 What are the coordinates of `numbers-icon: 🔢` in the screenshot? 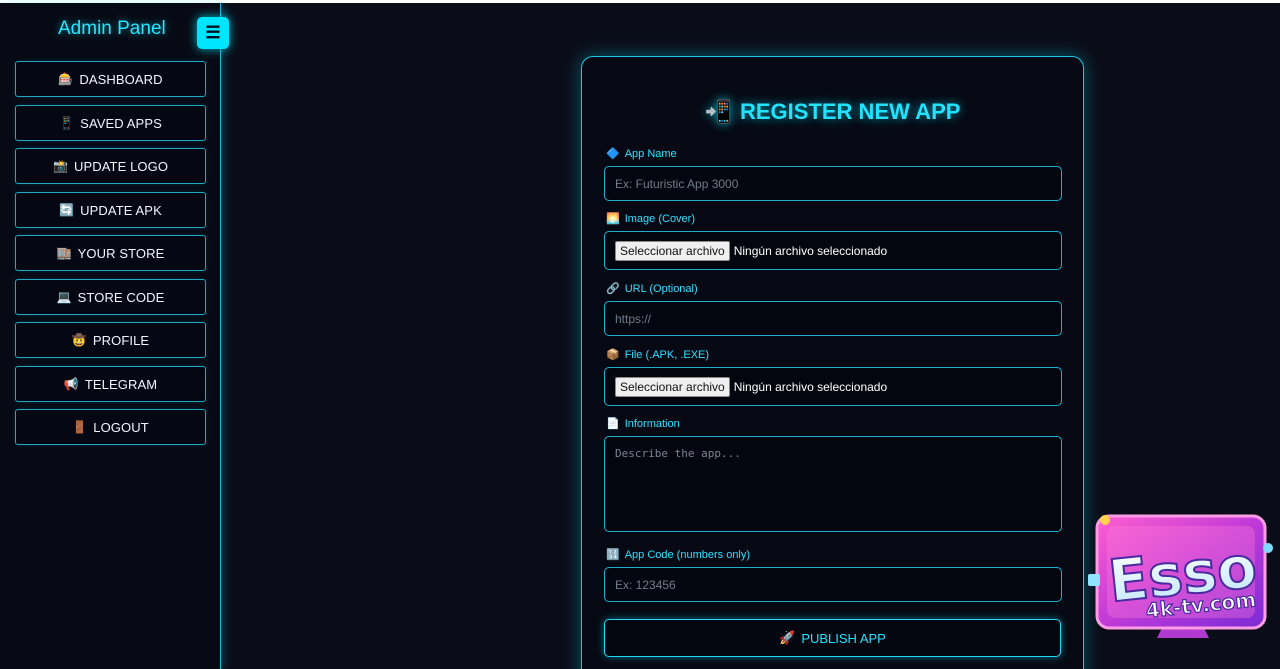 It's located at (613, 555).